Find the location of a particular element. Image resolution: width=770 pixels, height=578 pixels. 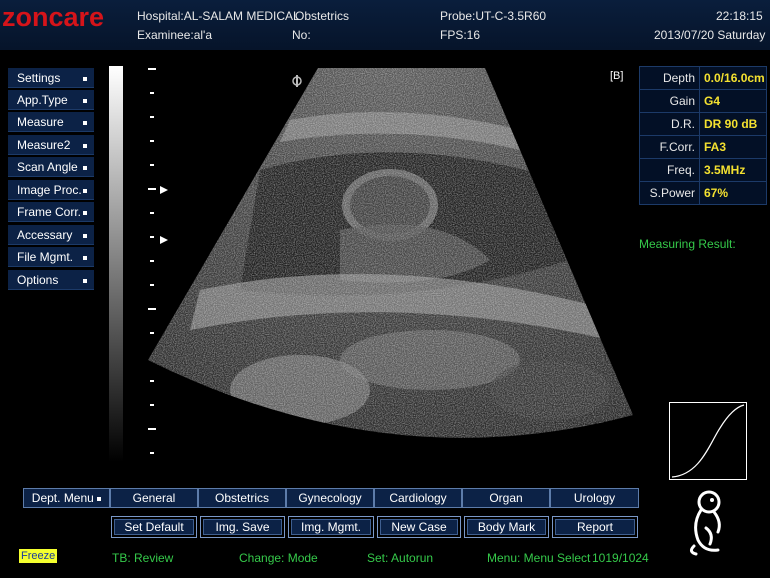

param-label: S.Power is located at coordinates (670, 193).